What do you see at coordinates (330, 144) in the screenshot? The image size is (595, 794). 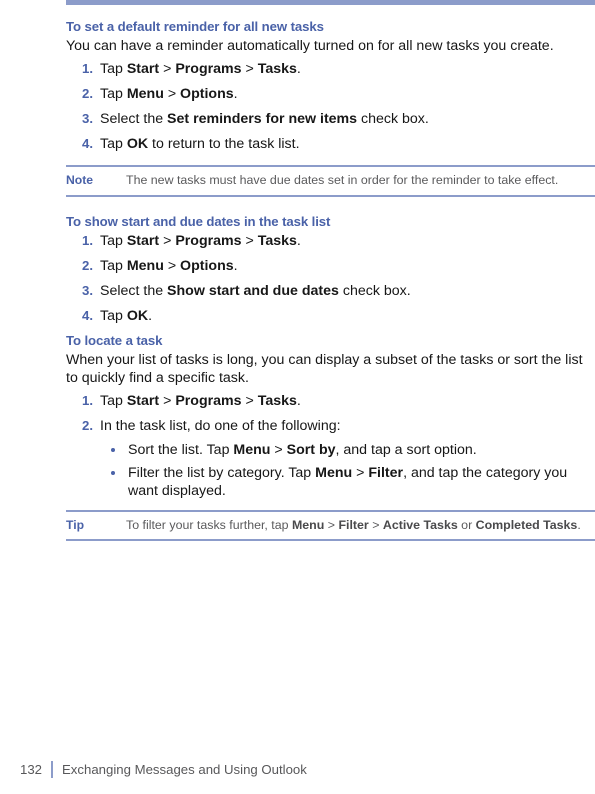 I see `list-item: 4. Tap OK to return to the task list.` at bounding box center [330, 144].